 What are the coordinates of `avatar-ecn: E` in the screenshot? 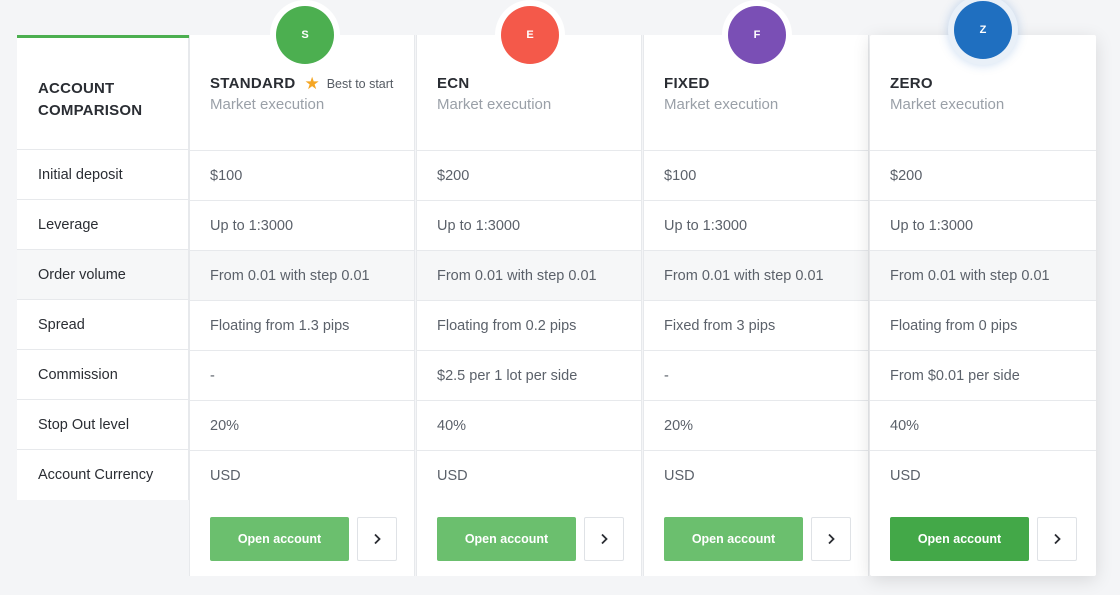 It's located at (530, 35).